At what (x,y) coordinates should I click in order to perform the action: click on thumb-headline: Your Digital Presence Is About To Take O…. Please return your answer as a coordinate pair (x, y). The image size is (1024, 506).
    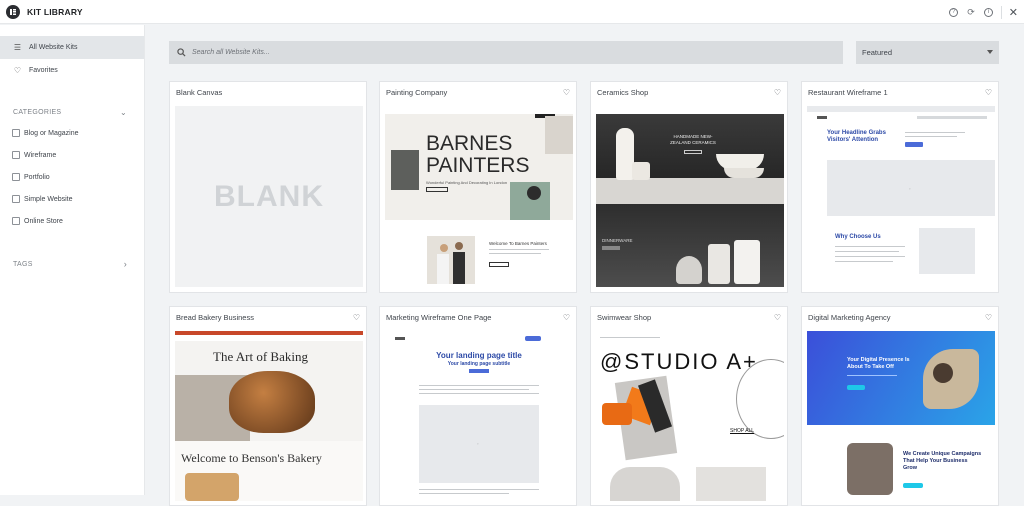
    Looking at the image, I should click on (878, 363).